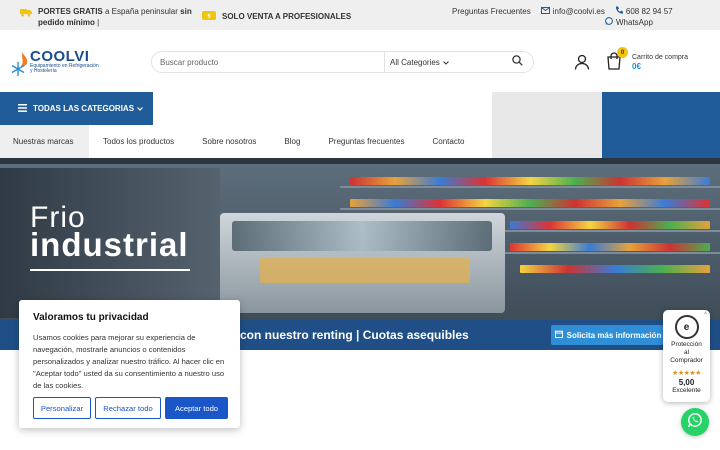 The image size is (720, 450). I want to click on cart-amount: 0€, so click(636, 66).